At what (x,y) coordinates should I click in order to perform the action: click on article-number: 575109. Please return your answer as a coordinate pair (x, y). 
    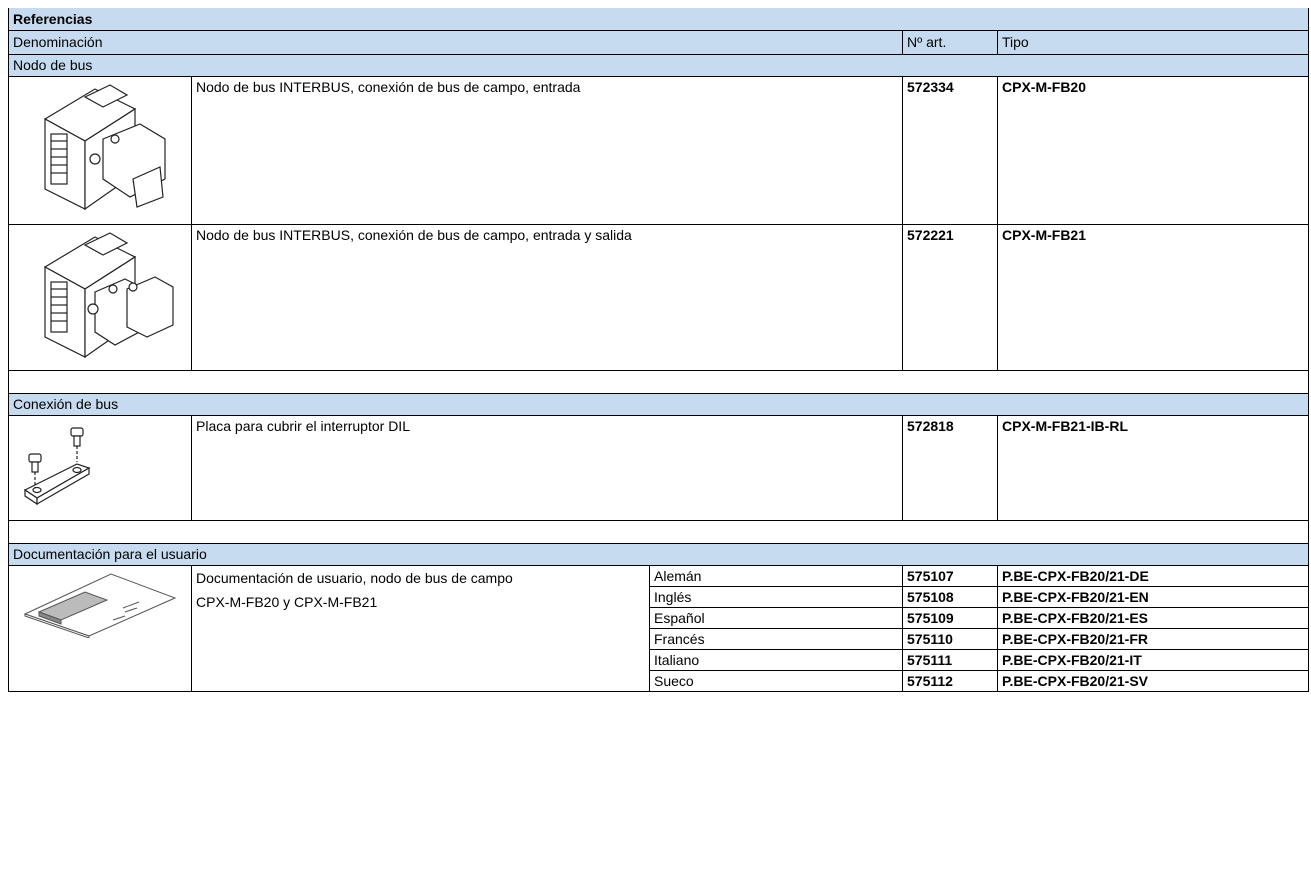
    Looking at the image, I should click on (950, 618).